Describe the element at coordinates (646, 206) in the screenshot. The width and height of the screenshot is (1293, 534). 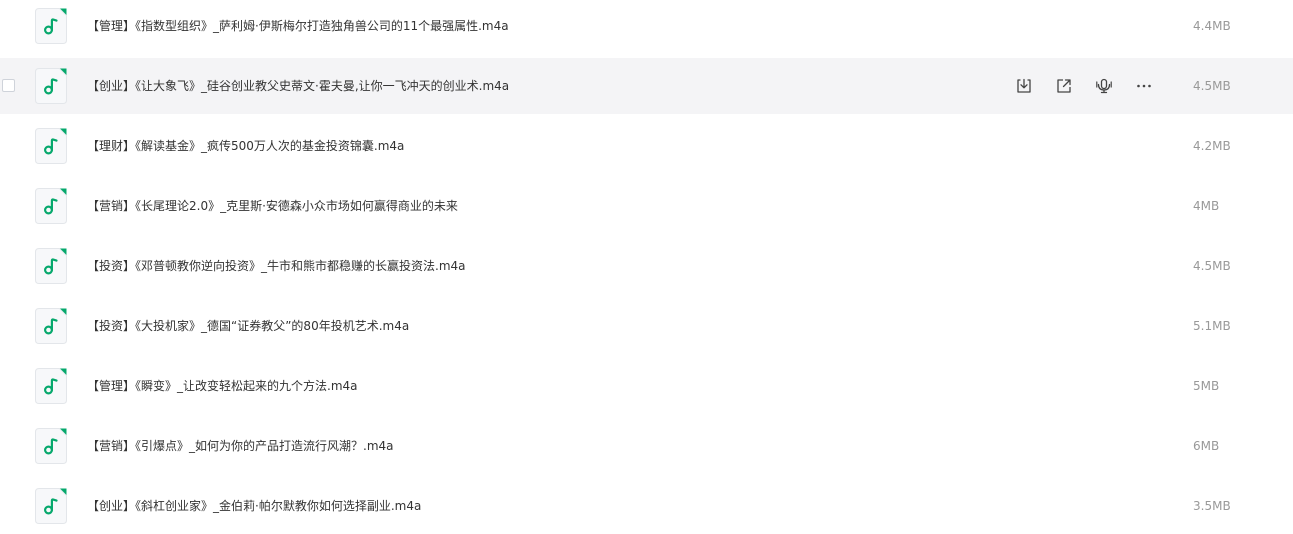
I see `file-row: 【营销】《长尾理论2.0》_克里斯·安德森小众市场如何赢得商业的未来 4MB` at that location.